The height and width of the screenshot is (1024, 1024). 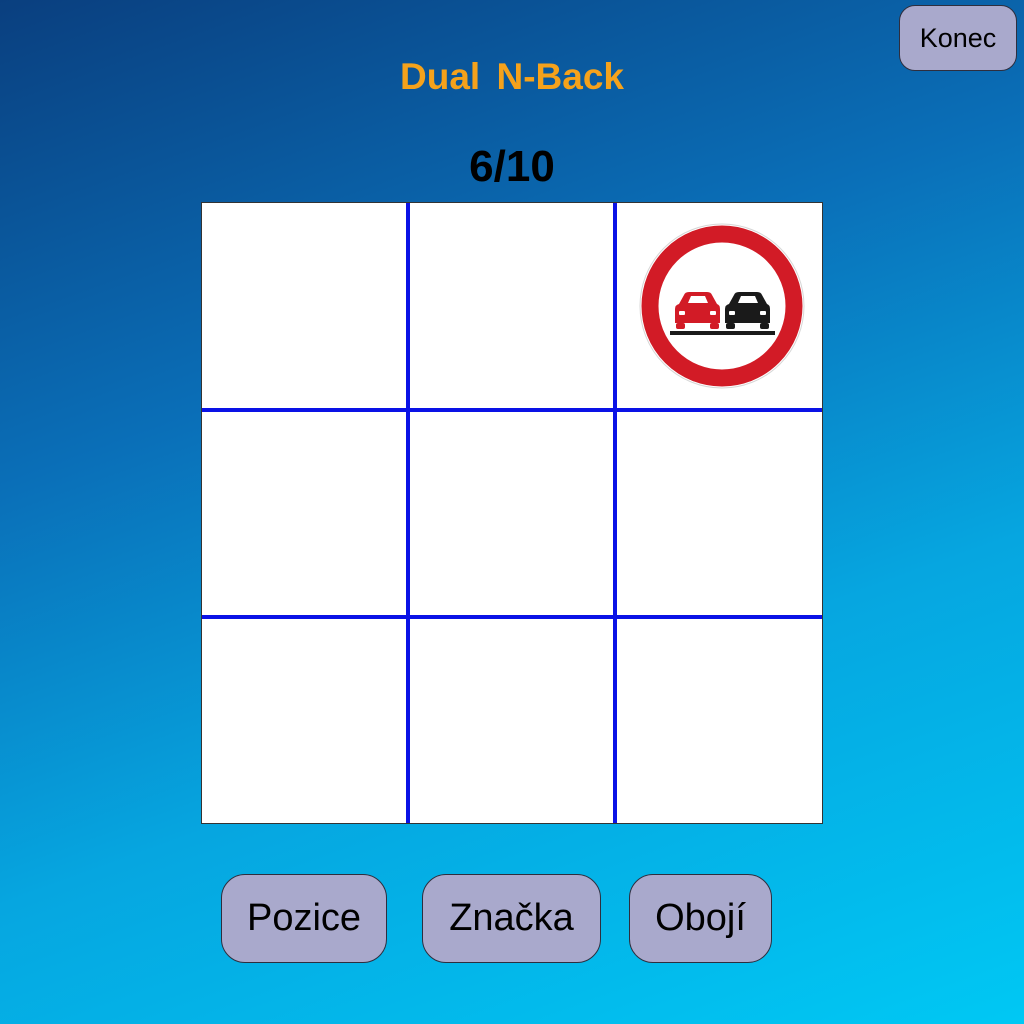 I want to click on position-match-button: Pozice, so click(x=304, y=918).